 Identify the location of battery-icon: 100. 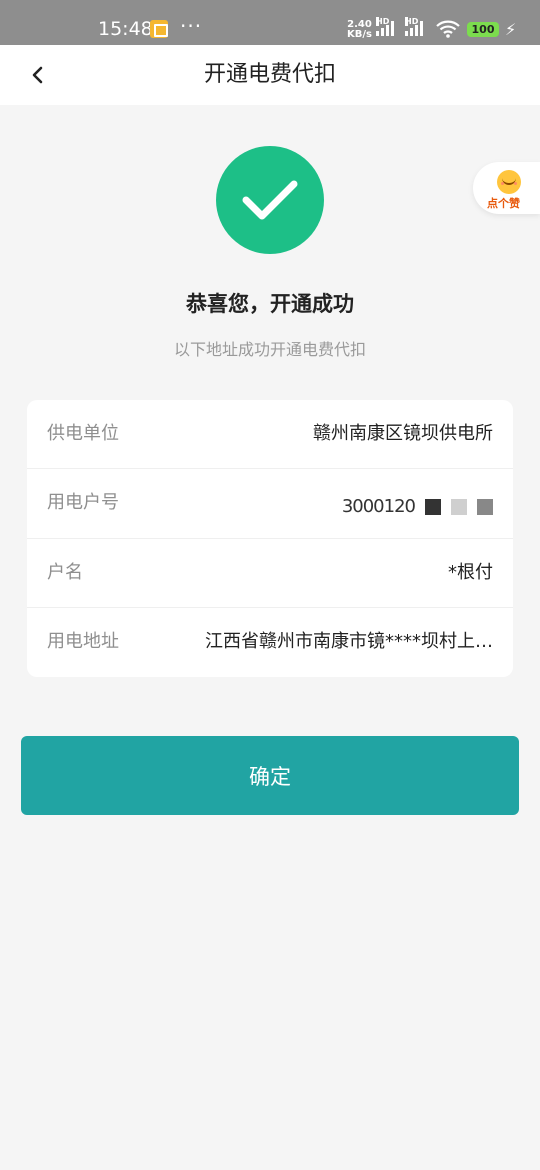
(483, 29).